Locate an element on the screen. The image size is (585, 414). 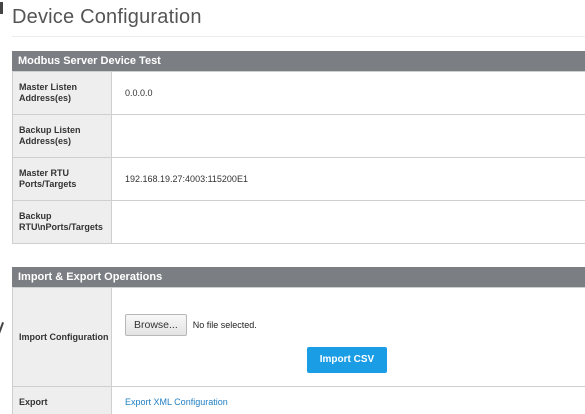
import-button-wrap: Import CSV is located at coordinates (355, 360).